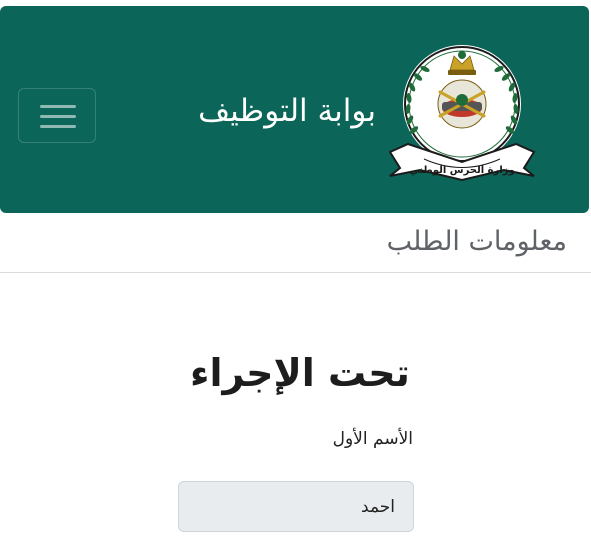 The height and width of the screenshot is (548, 591). Describe the element at coordinates (372, 439) in the screenshot. I see `first-name-label: الأسم الأول` at that location.